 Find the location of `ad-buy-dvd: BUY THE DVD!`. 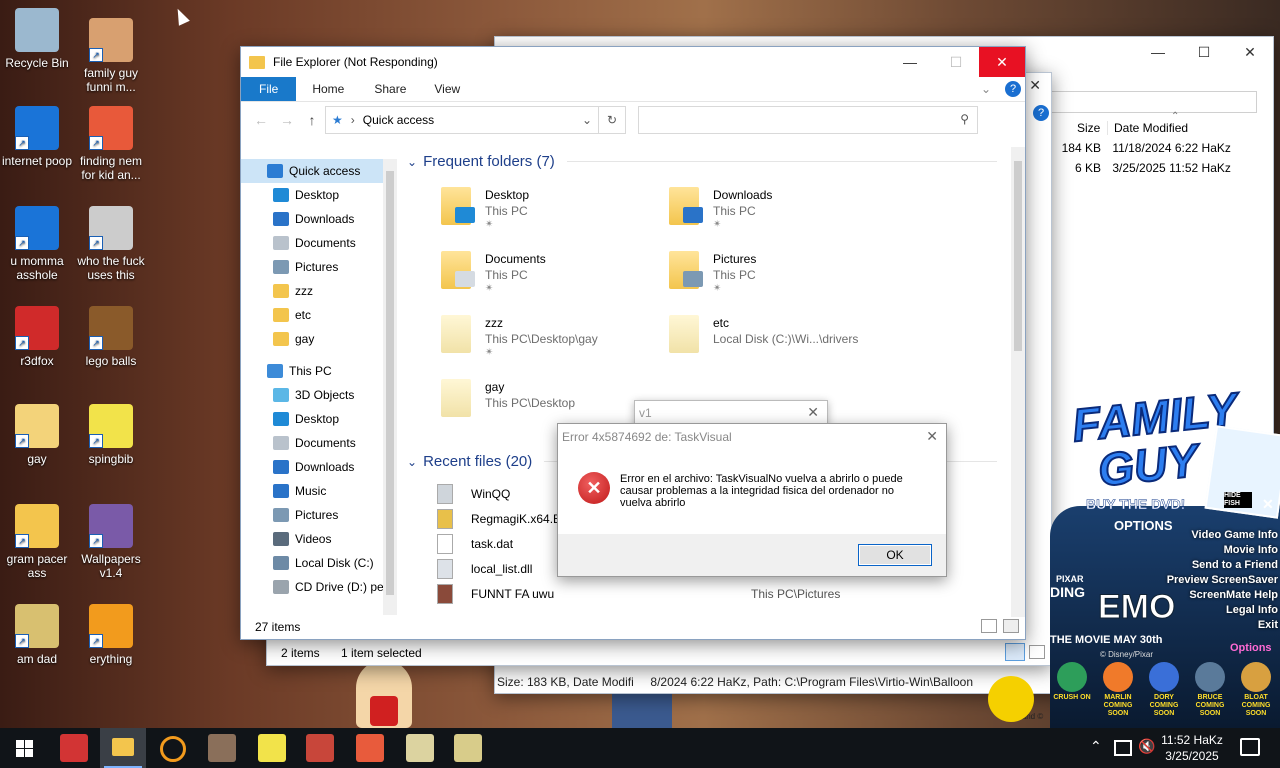

ad-buy-dvd: BUY THE DVD! is located at coordinates (1136, 504).